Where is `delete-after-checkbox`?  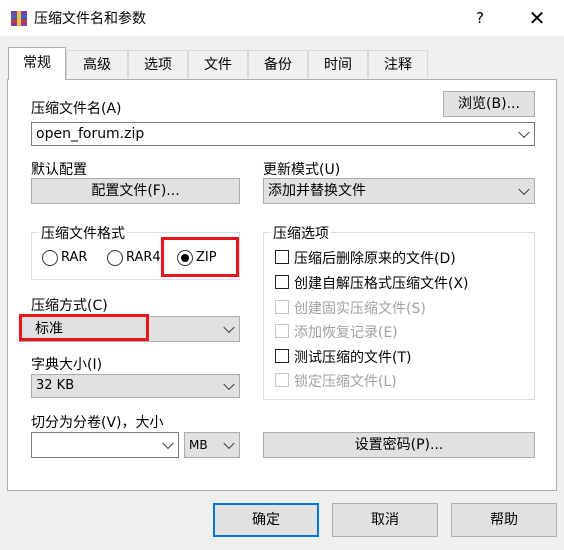 delete-after-checkbox is located at coordinates (282, 257).